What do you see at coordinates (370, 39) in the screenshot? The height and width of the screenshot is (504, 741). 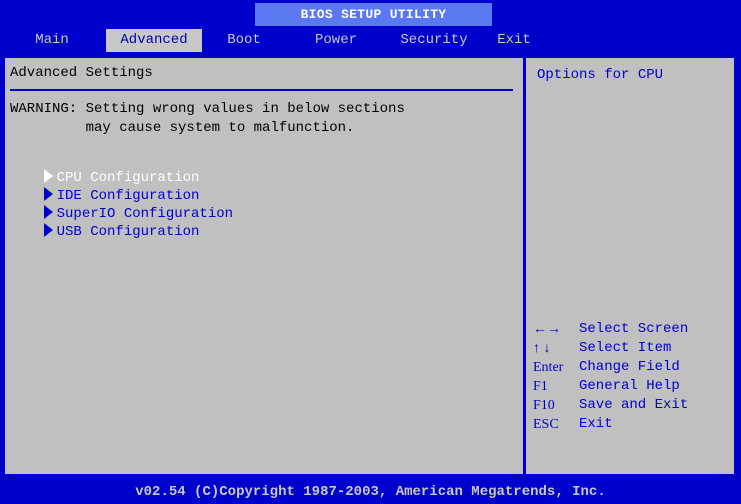 I see `menu-bar: Main Advanced Boot Power Security Exit` at bounding box center [370, 39].